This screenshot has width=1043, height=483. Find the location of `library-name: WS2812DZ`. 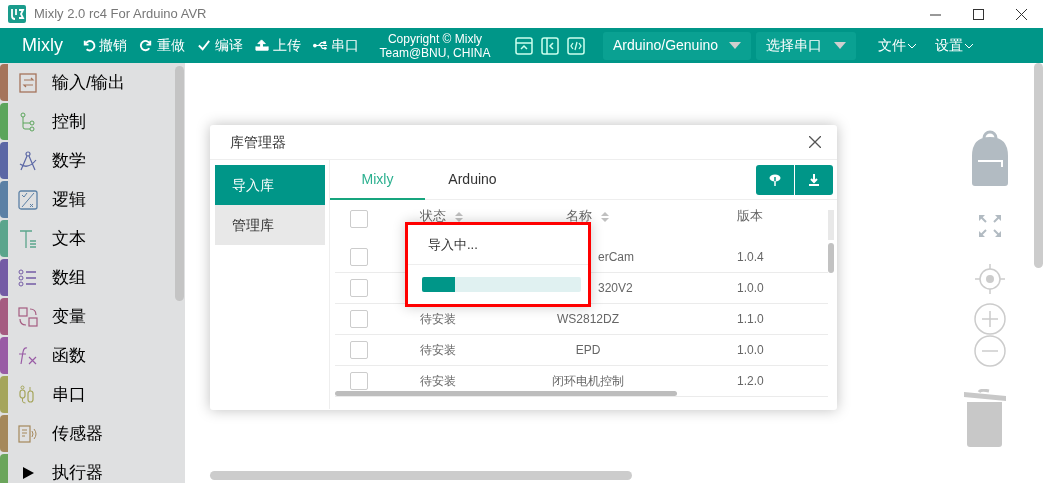

library-name: WS2812DZ is located at coordinates (588, 319).